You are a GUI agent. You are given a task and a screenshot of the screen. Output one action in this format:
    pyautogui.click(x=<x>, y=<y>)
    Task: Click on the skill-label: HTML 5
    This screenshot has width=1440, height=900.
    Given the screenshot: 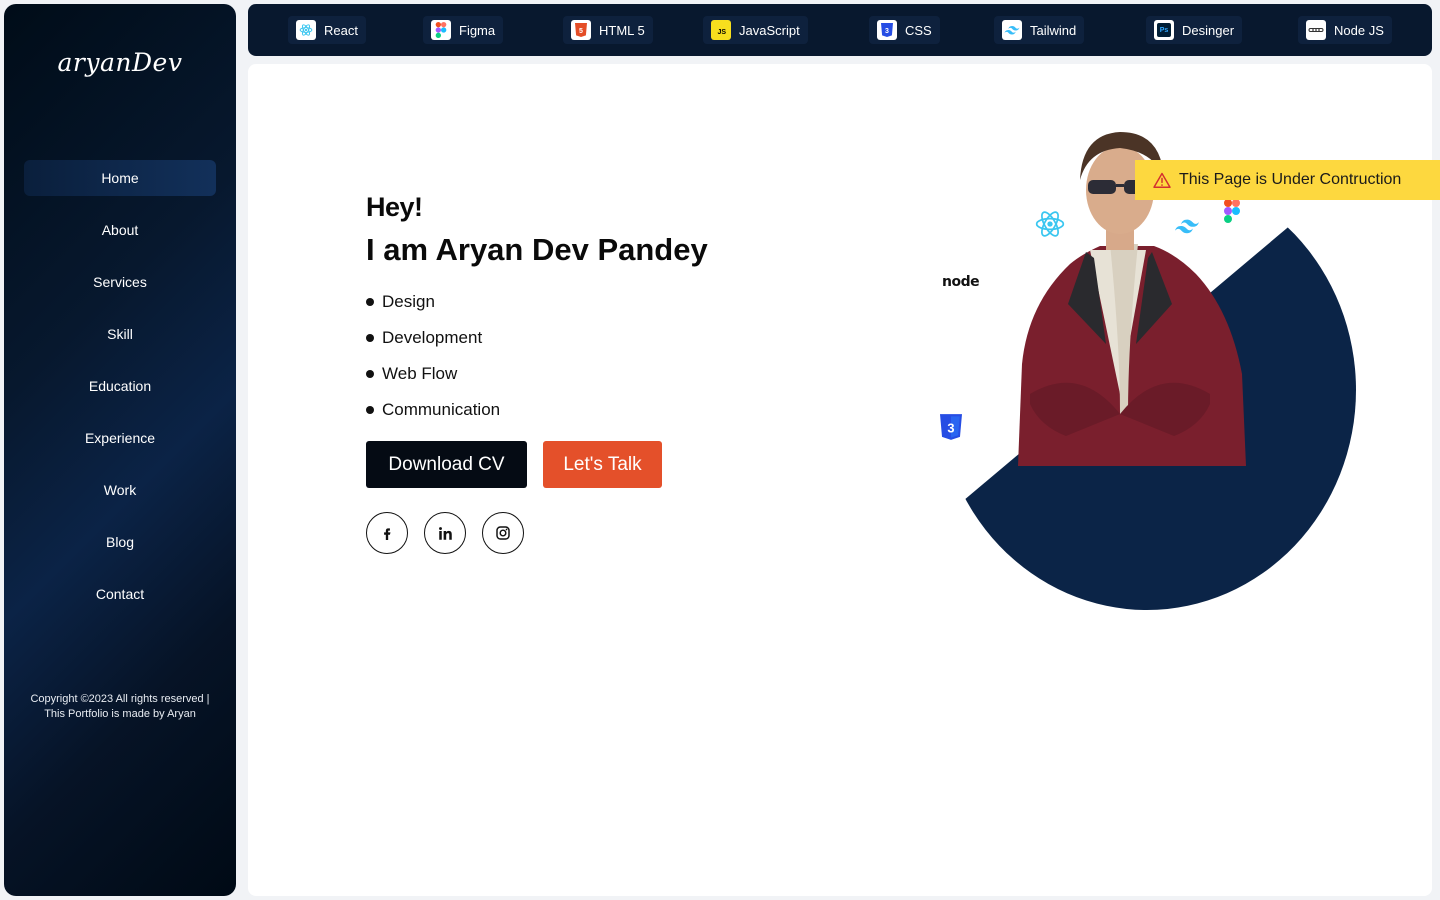 What is the action you would take?
    pyautogui.click(x=622, y=30)
    